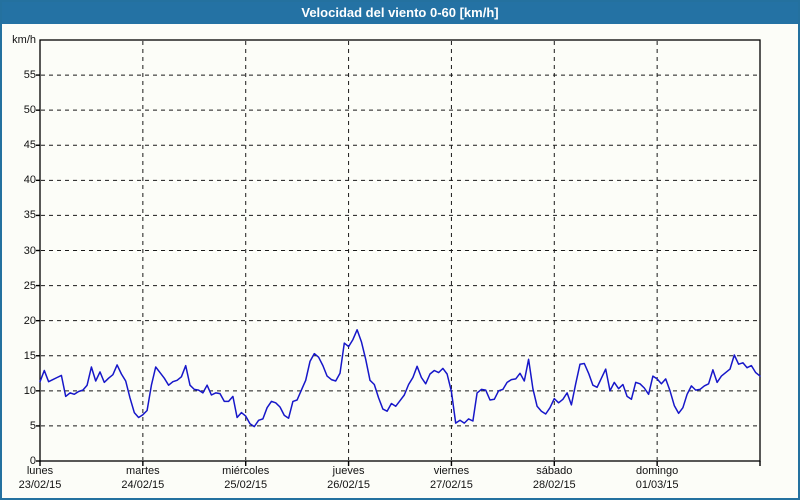 The image size is (800, 500). I want to click on day-date: 24/02/15, so click(143, 485).